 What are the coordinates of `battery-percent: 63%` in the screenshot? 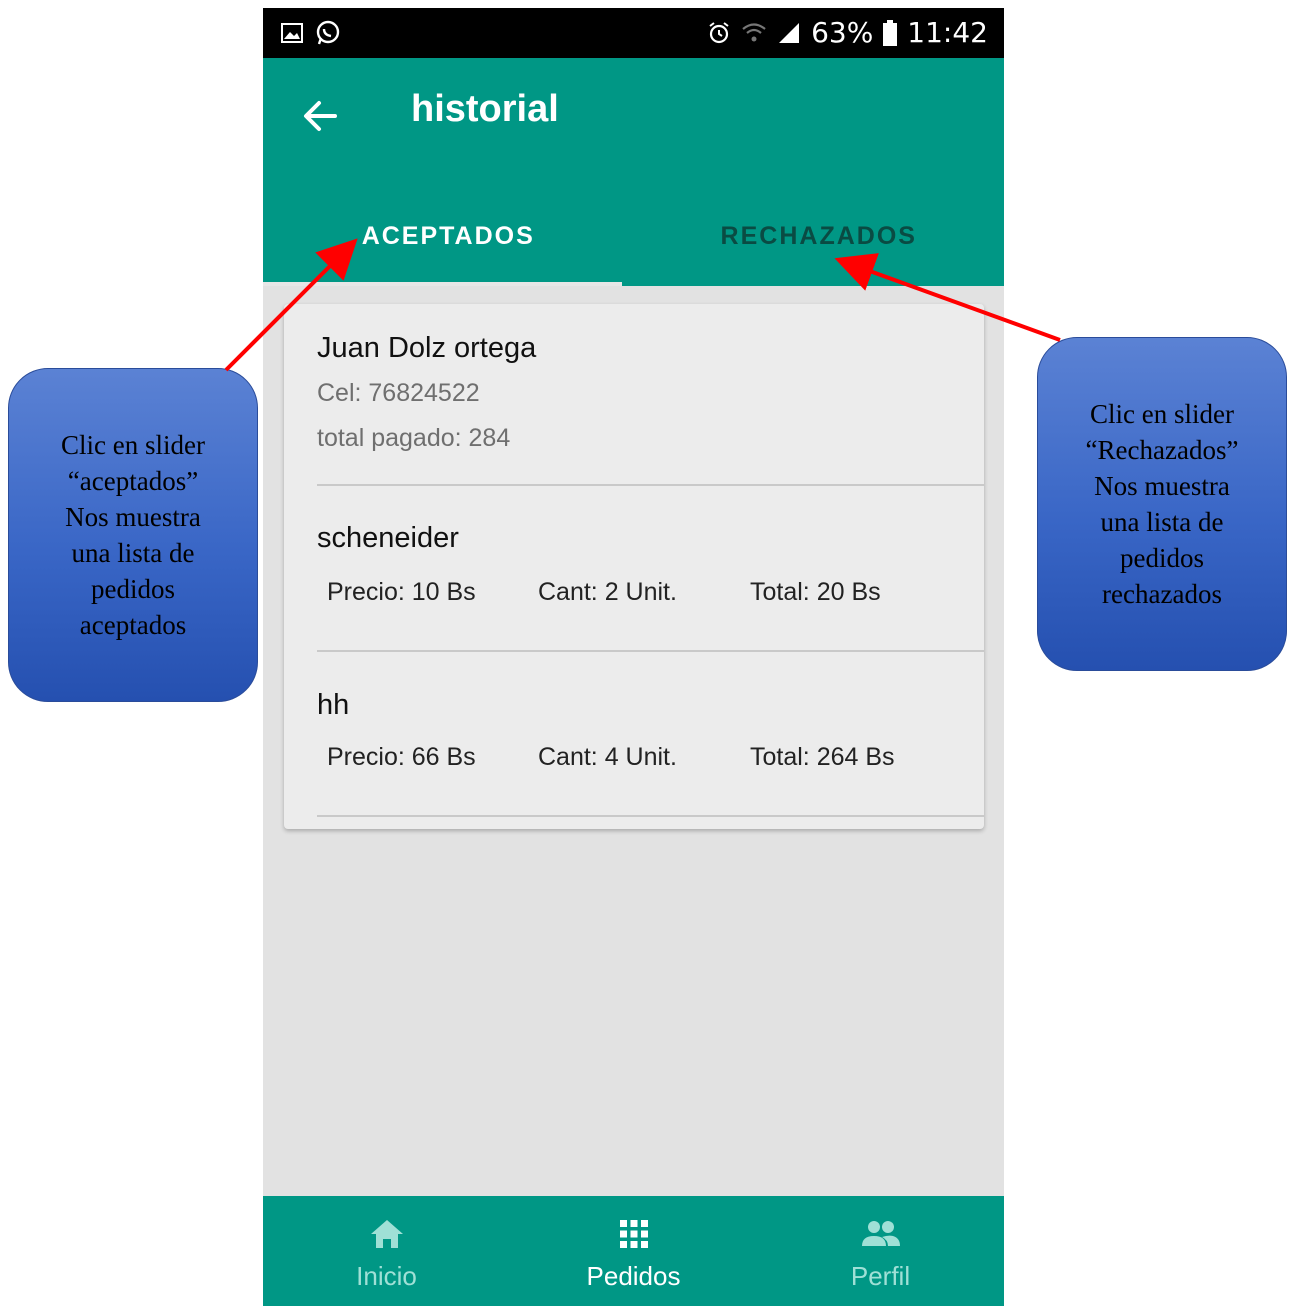 It's located at (842, 32).